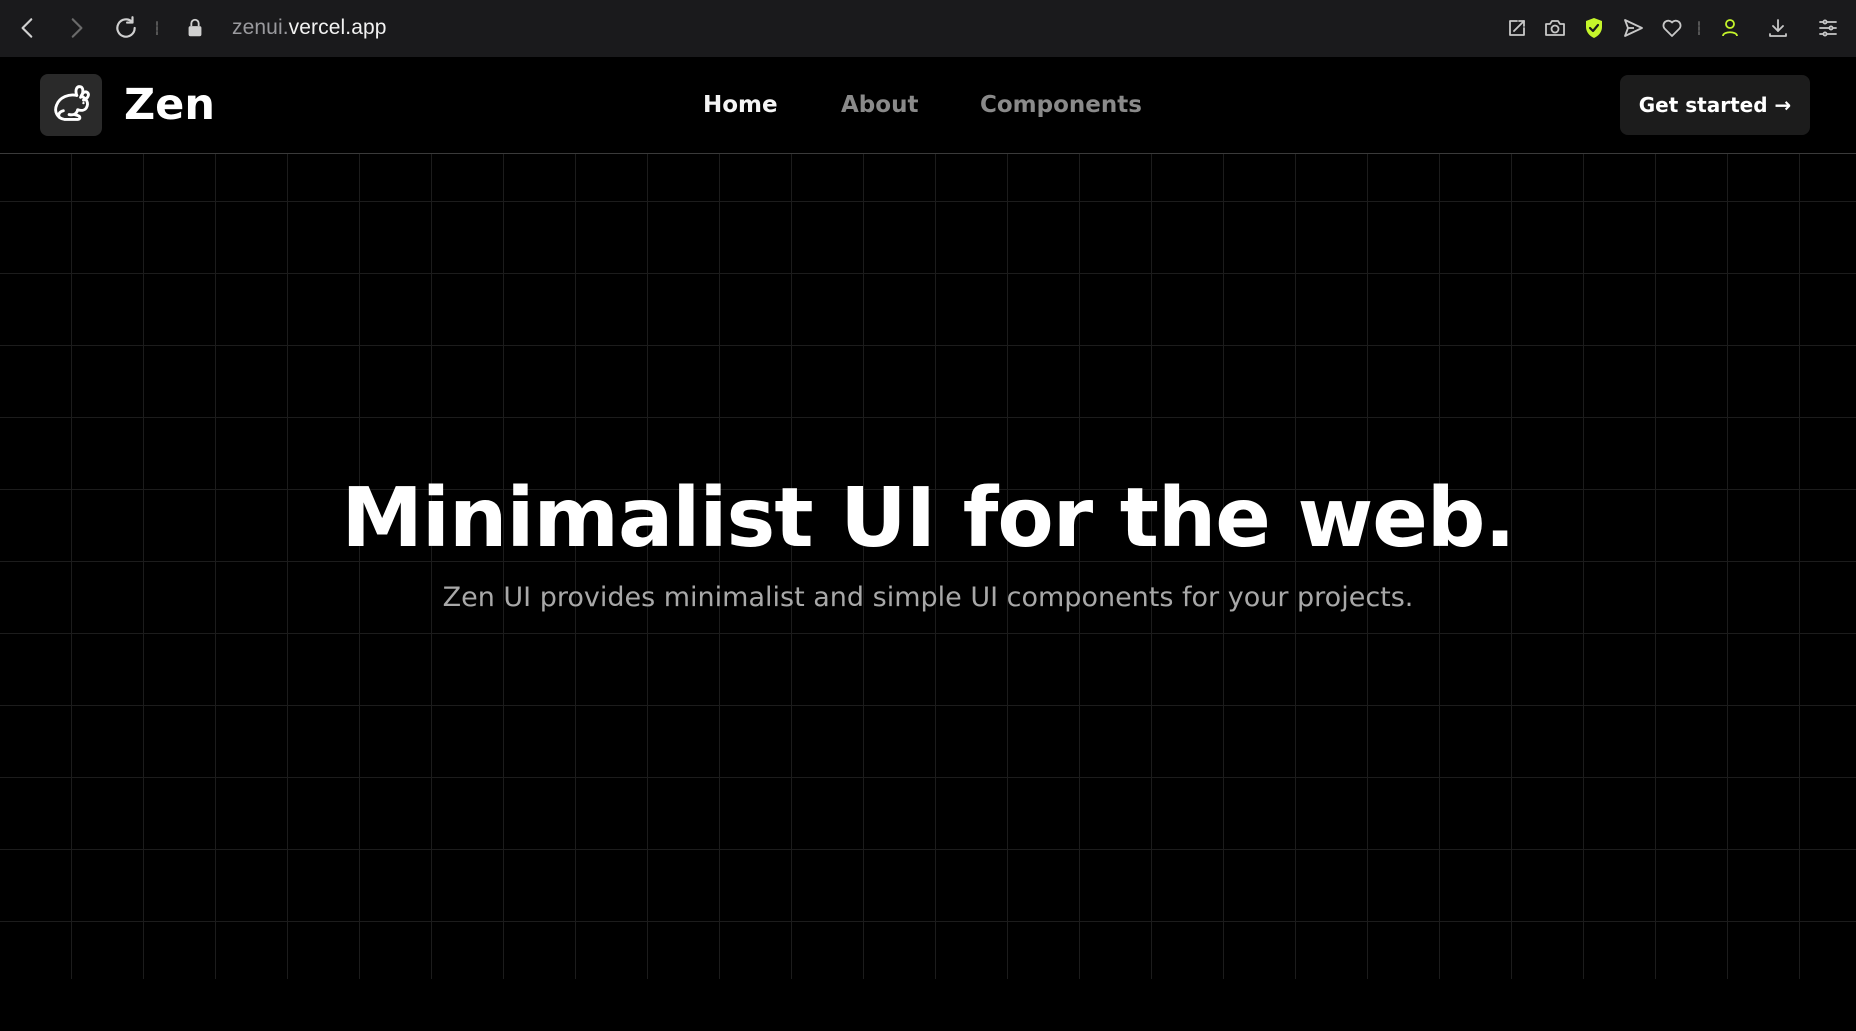 The height and width of the screenshot is (1031, 1856). I want to click on bookmark-button, so click(1672, 28).